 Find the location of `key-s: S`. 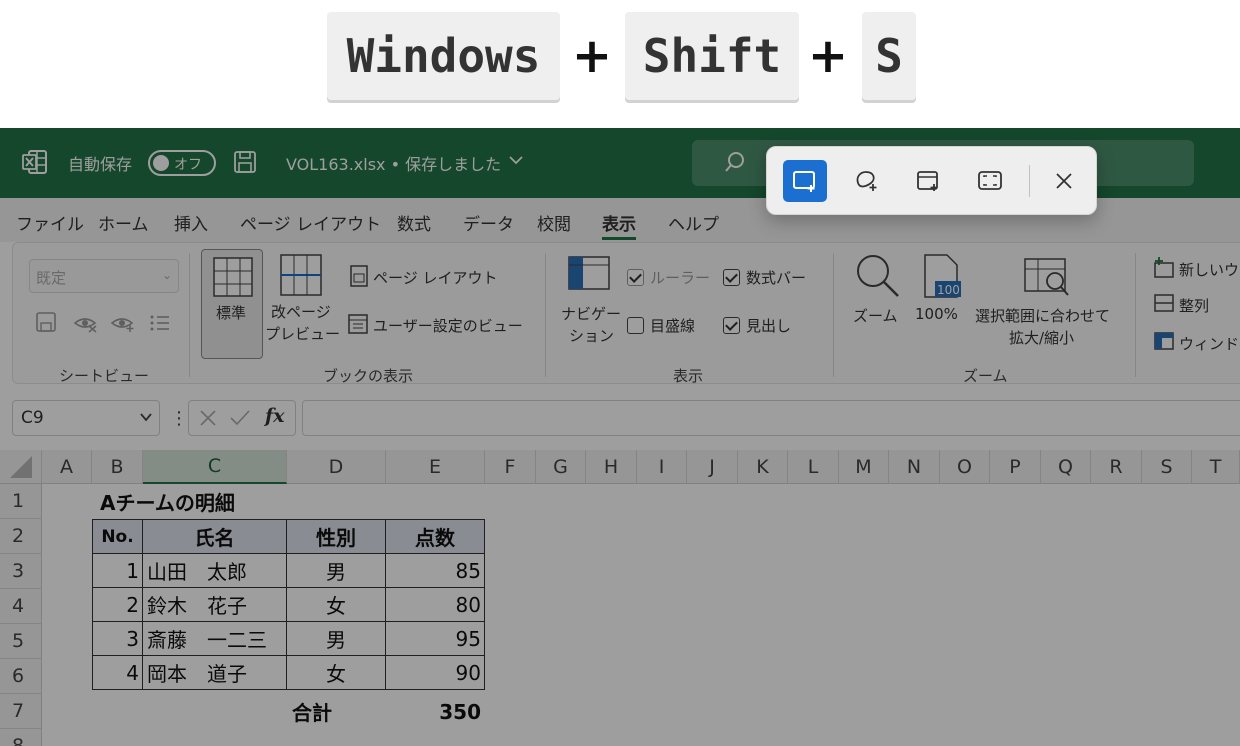

key-s: S is located at coordinates (889, 56).